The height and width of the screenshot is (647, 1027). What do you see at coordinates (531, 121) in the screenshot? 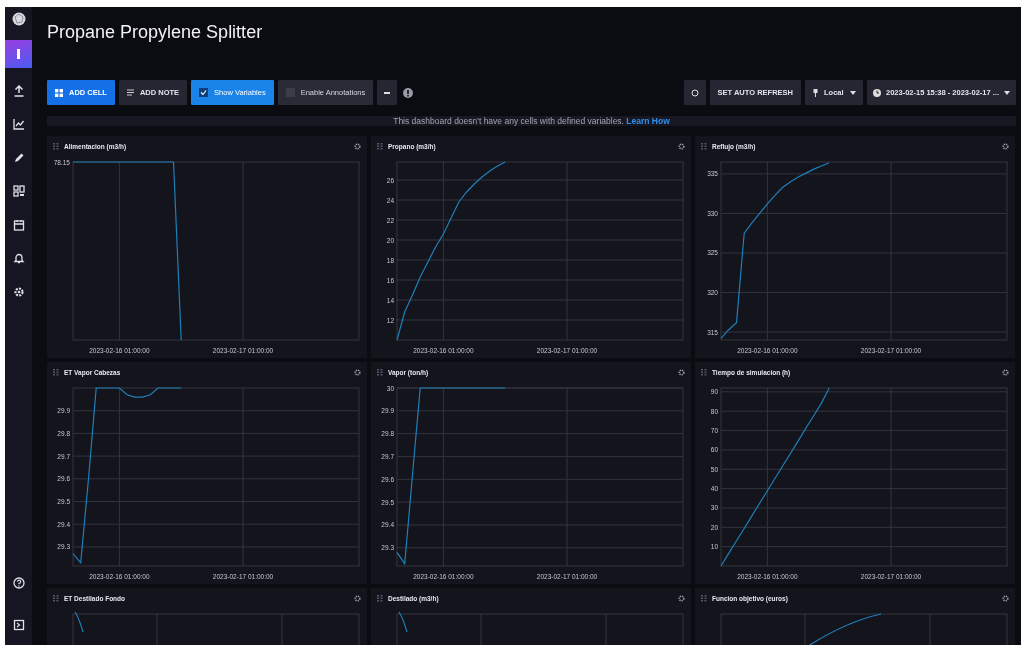
I see `notice-text: This dashboard doesn't have any cells with defined variables. Learn How` at bounding box center [531, 121].